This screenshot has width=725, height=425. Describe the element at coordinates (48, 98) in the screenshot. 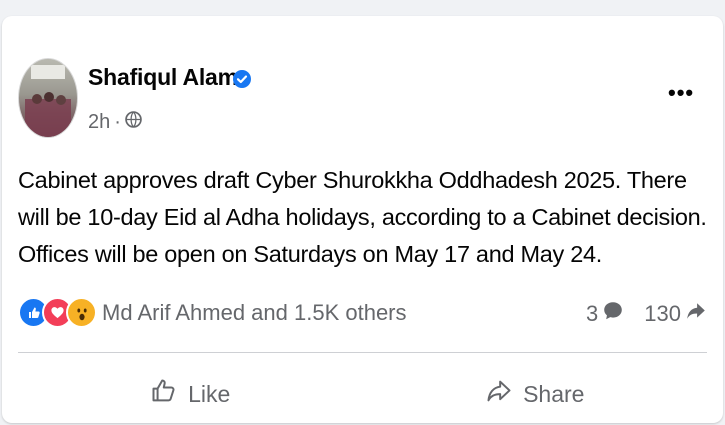

I see `avatar` at that location.